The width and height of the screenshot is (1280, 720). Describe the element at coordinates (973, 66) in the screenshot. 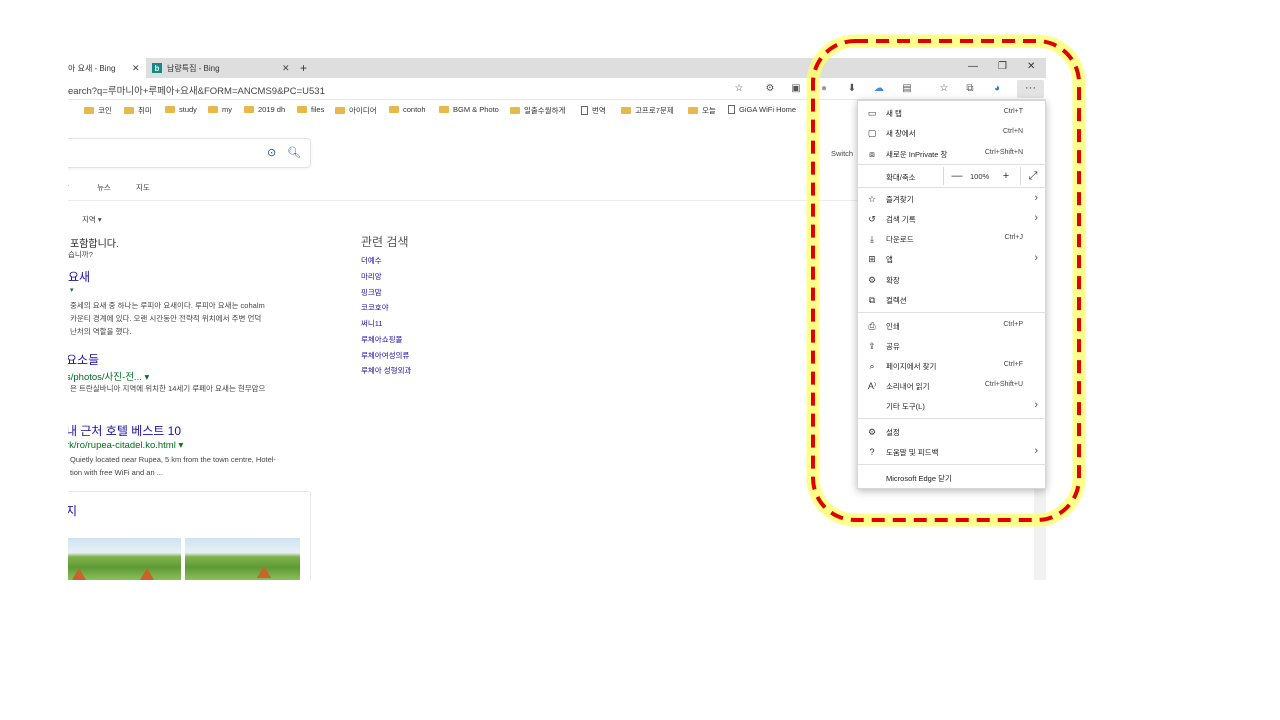

I see `minimize-icon: —` at that location.